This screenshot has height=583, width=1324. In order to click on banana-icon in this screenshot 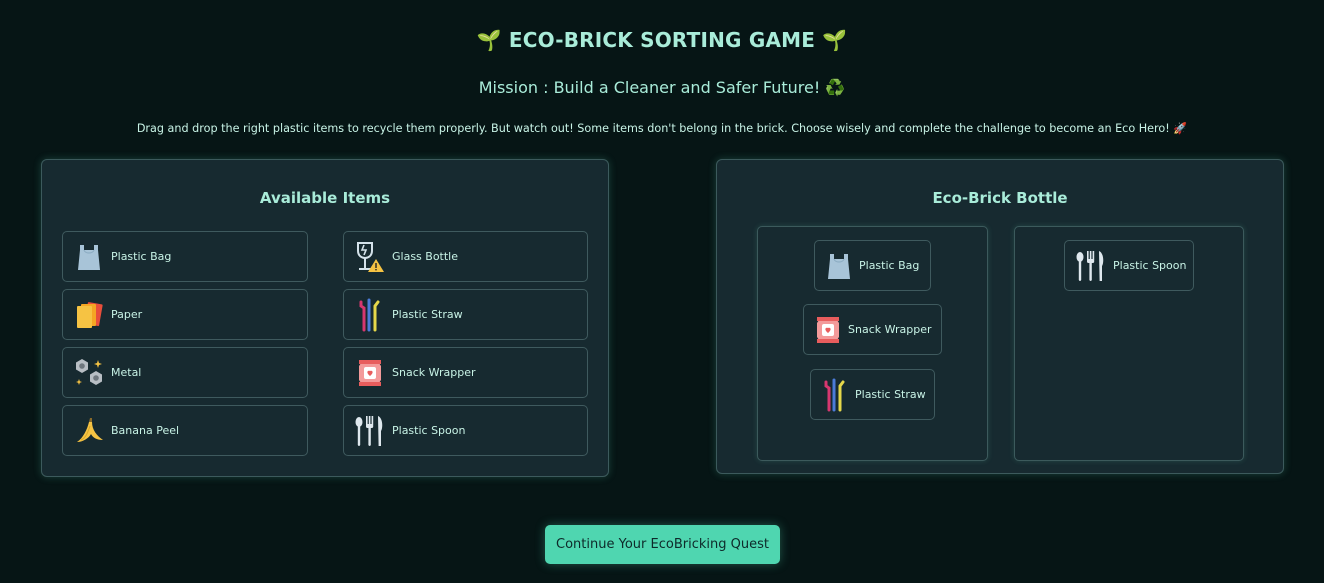, I will do `click(89, 431)`.